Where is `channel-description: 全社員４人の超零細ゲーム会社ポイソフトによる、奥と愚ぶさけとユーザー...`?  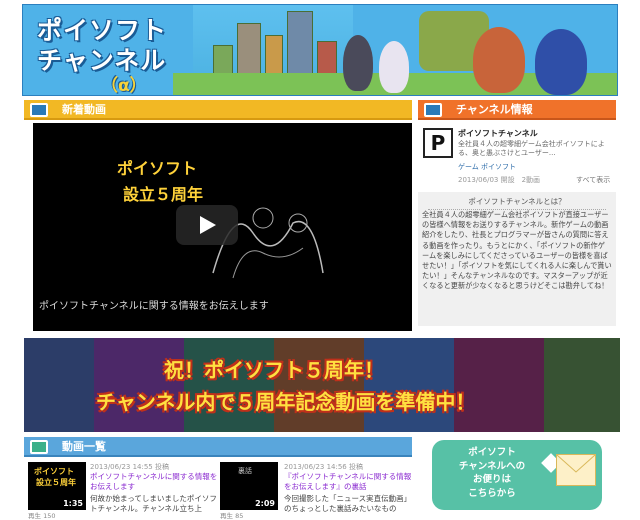
channel-description: 全社員４人の超零細ゲーム会社ポイソフトによる、奥と愚ぶさけとユーザー... is located at coordinates (531, 148).